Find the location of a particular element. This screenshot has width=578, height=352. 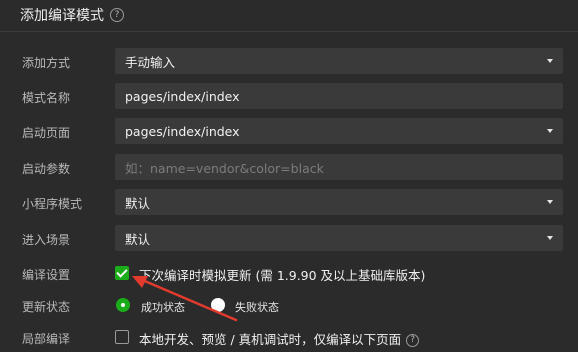

mode-name-input: pages/index/index is located at coordinates (339, 96).